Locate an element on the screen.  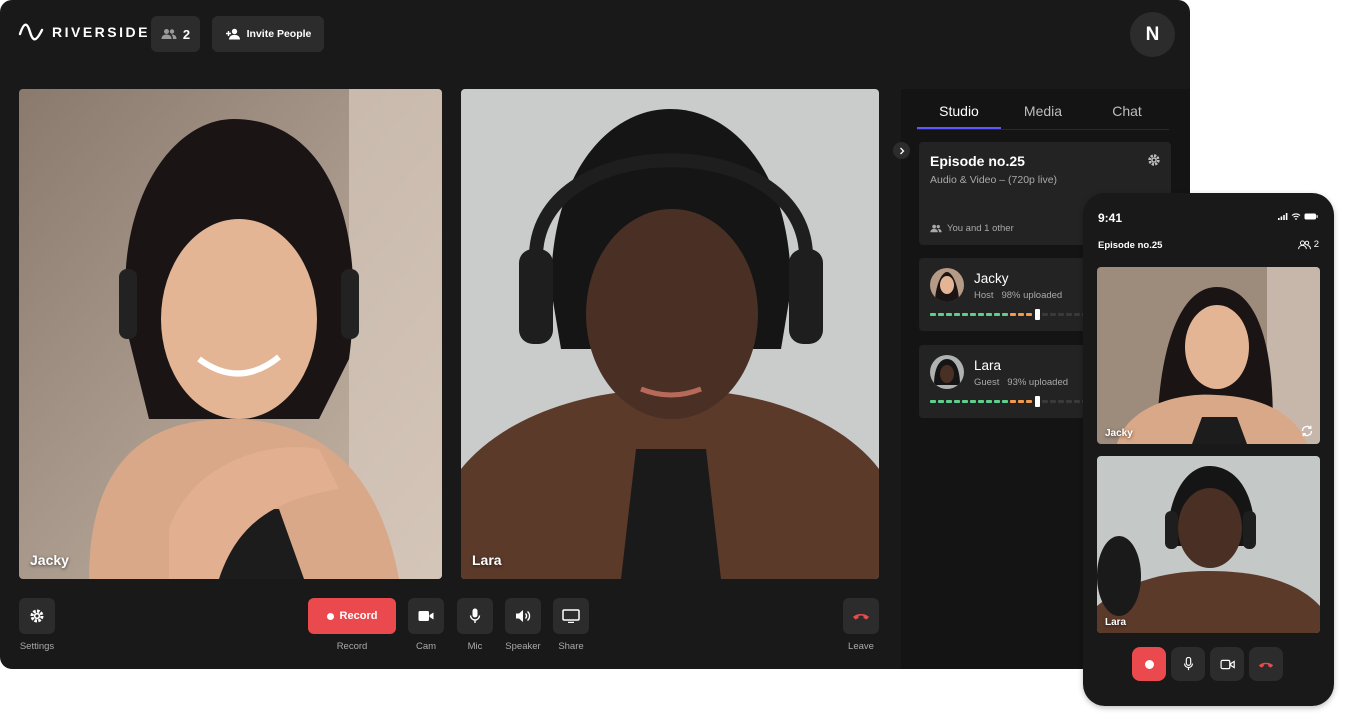
record-dot-icon is located at coordinates (1149, 664).